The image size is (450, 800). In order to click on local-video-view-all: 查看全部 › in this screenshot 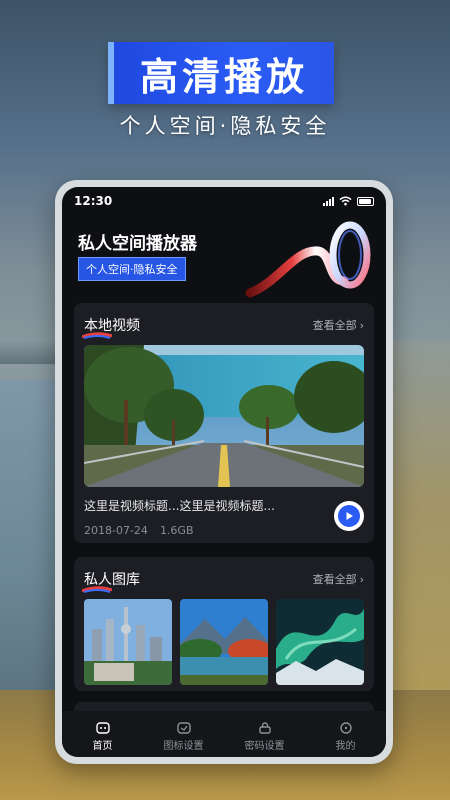, I will do `click(338, 325)`.